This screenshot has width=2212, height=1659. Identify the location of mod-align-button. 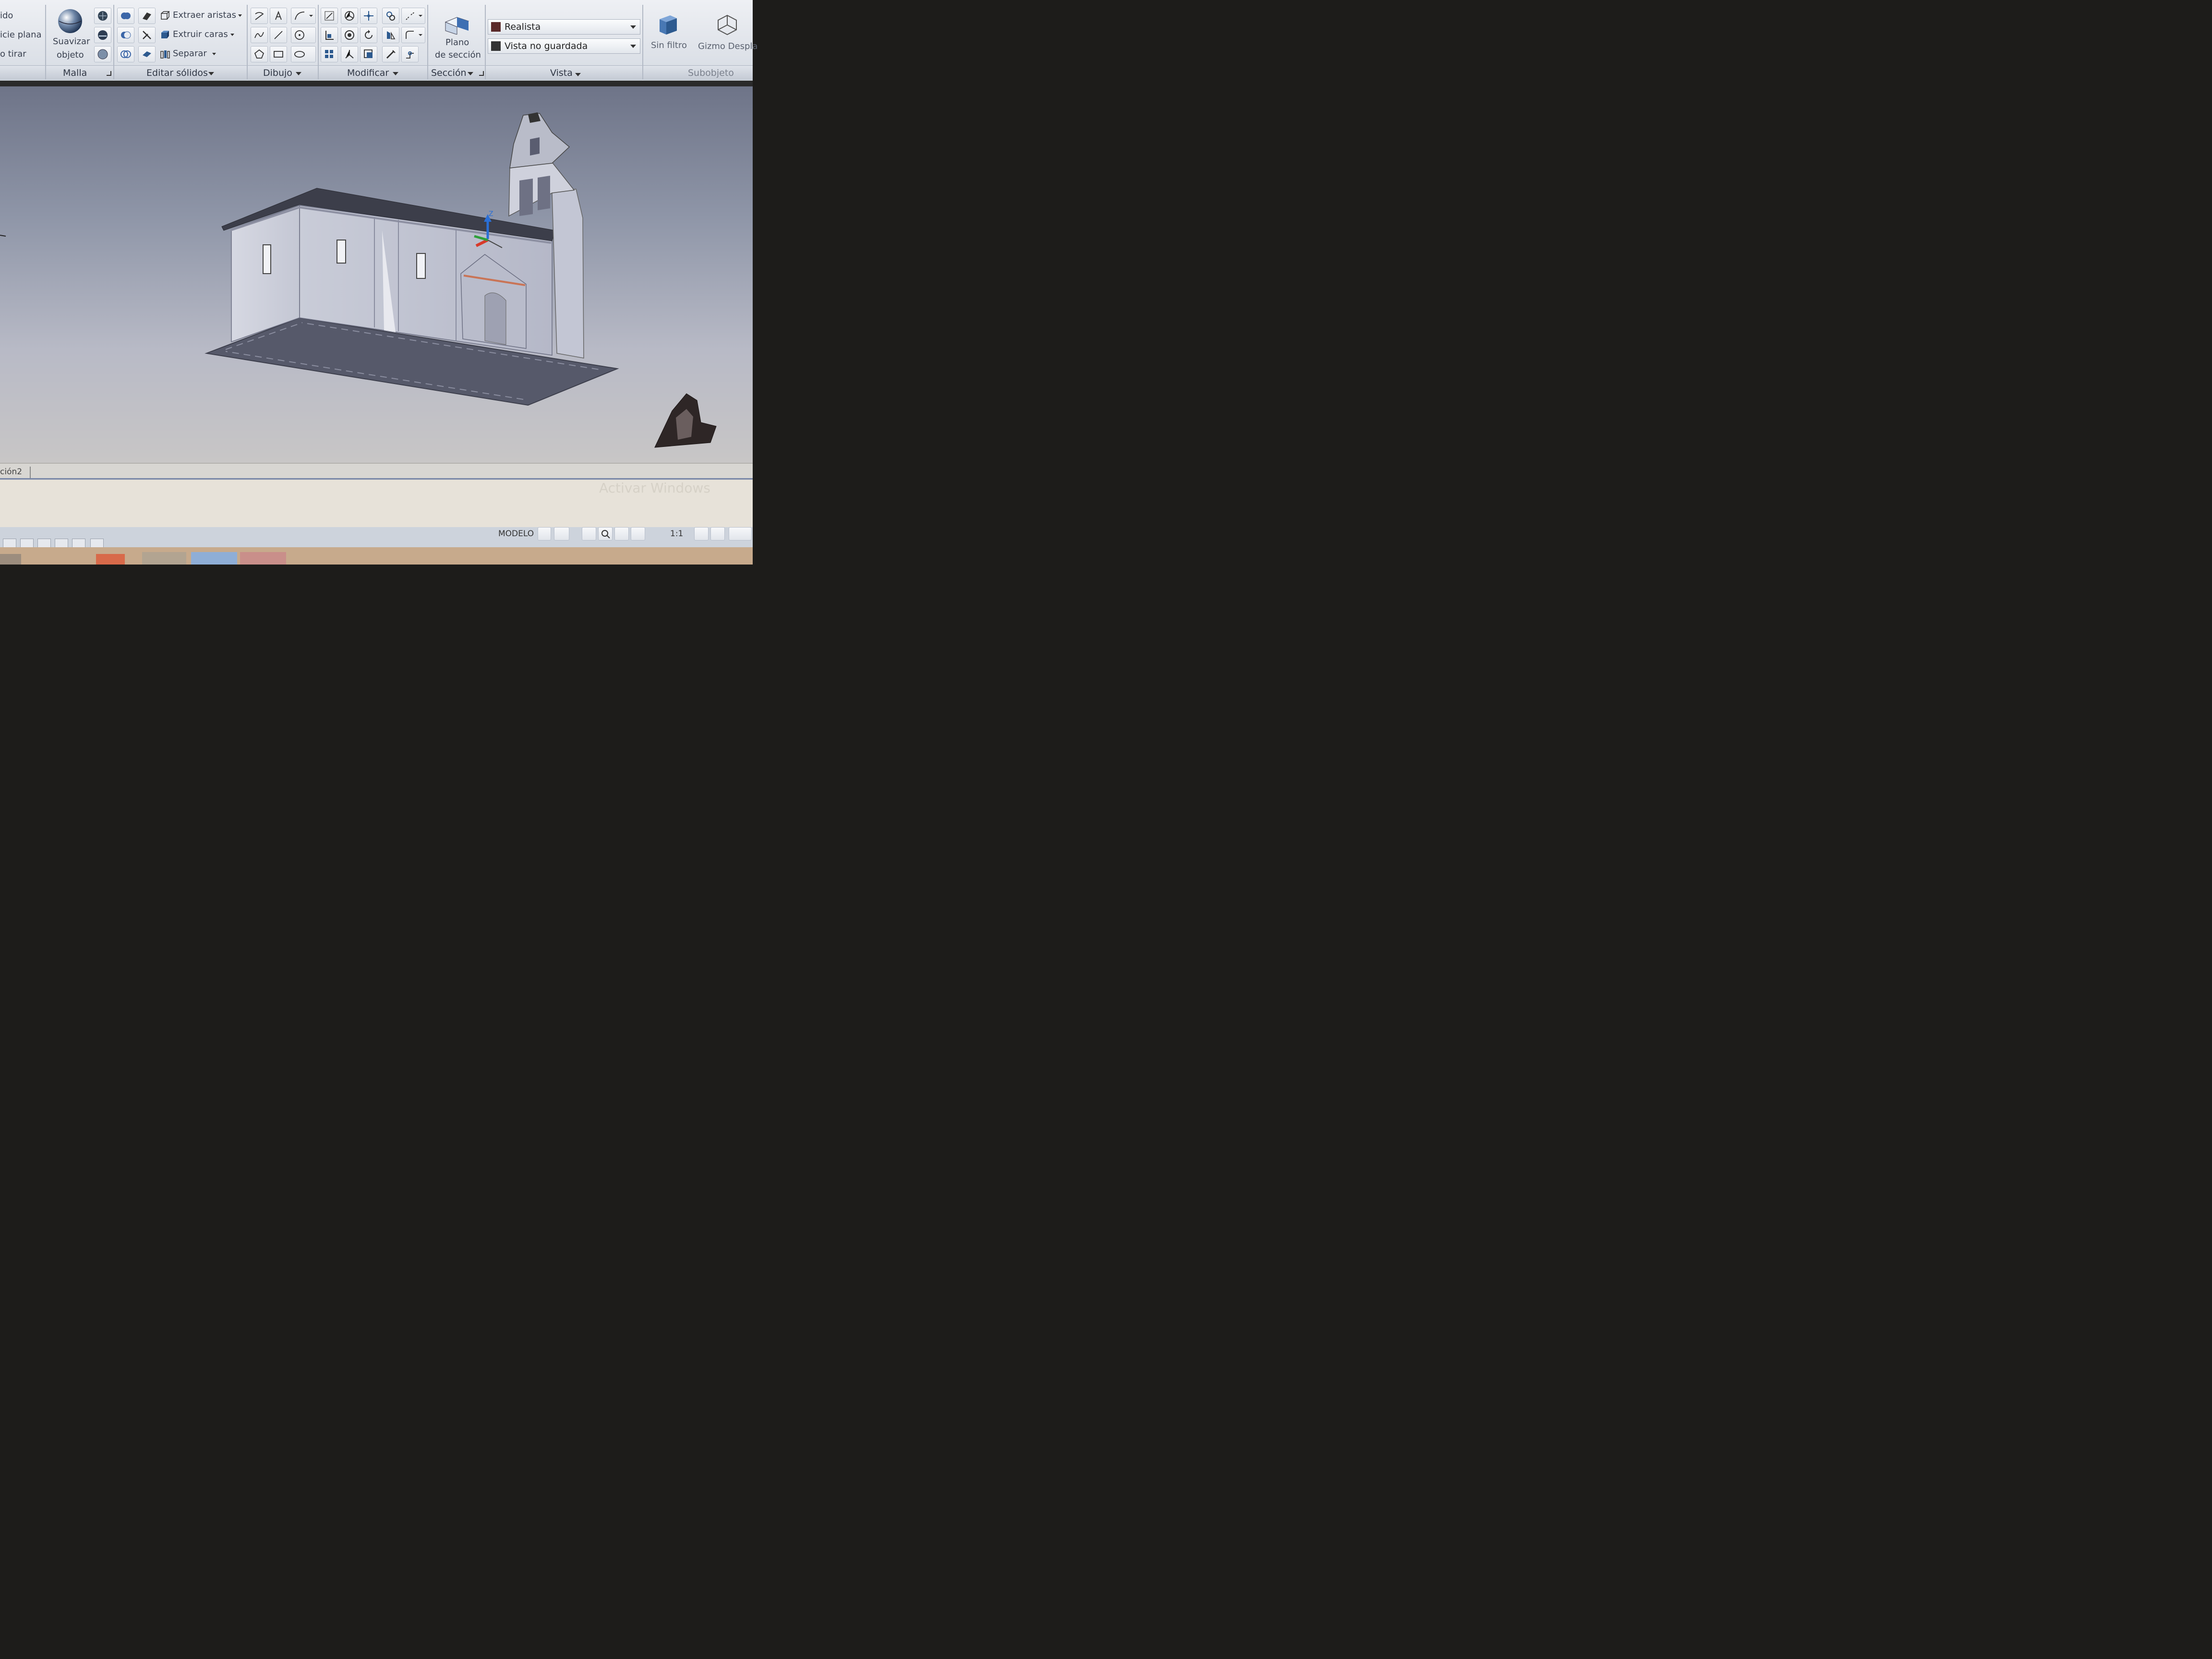
(329, 35).